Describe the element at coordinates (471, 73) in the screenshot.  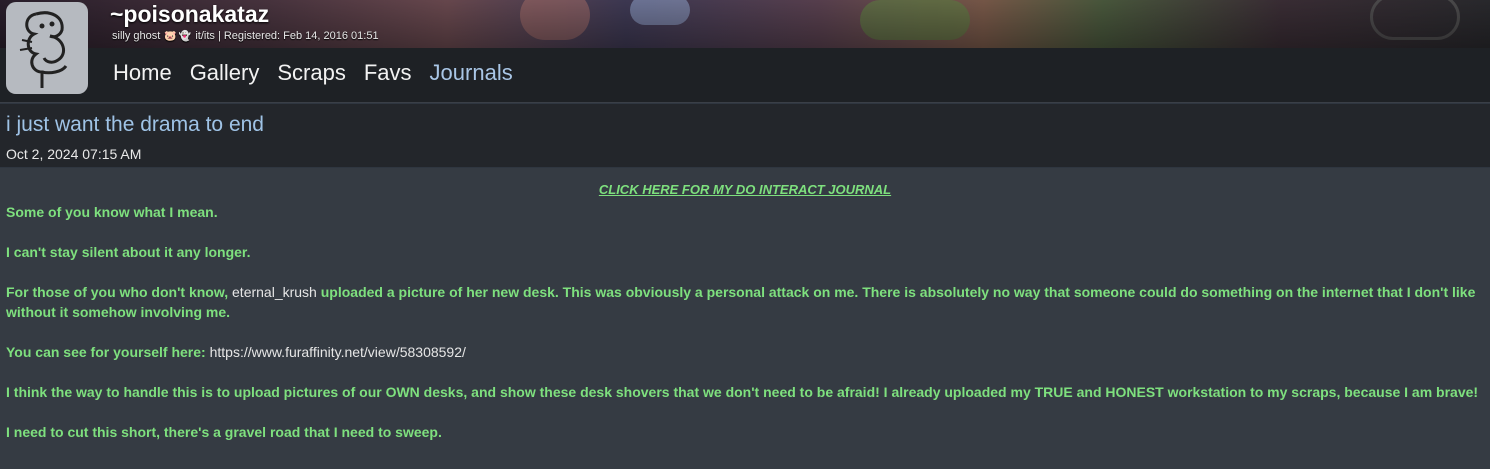
I see `nav-journals: Journals` at that location.